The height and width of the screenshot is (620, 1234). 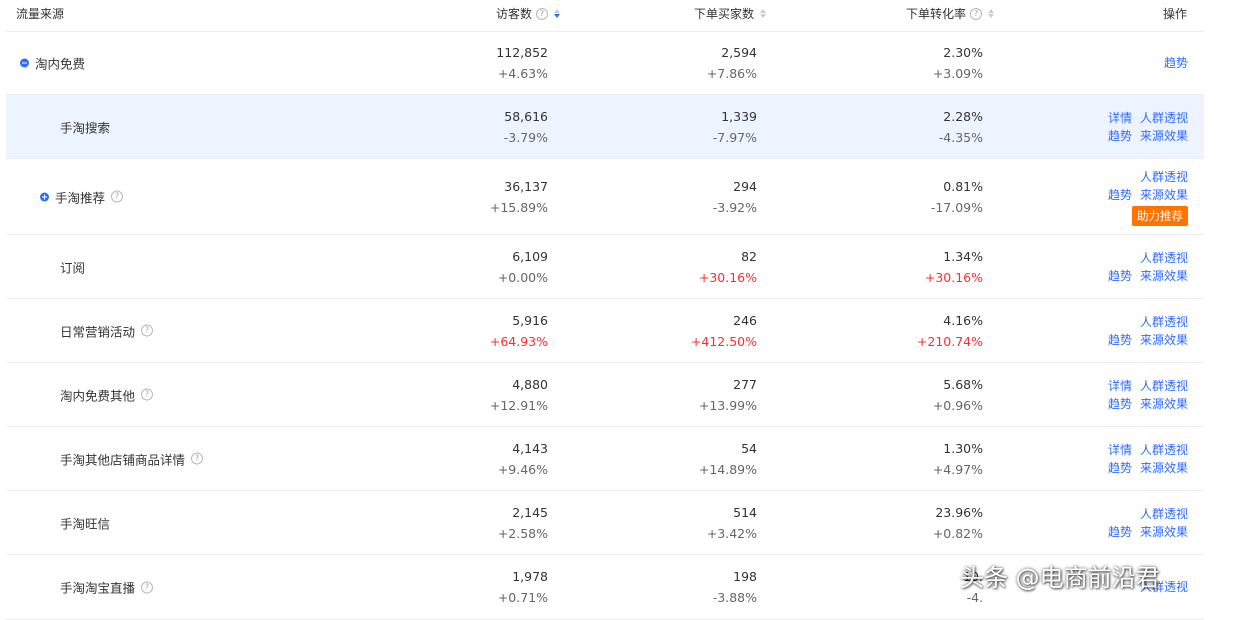 What do you see at coordinates (518, 207) in the screenshot?
I see `visitors-change: +15.89%` at bounding box center [518, 207].